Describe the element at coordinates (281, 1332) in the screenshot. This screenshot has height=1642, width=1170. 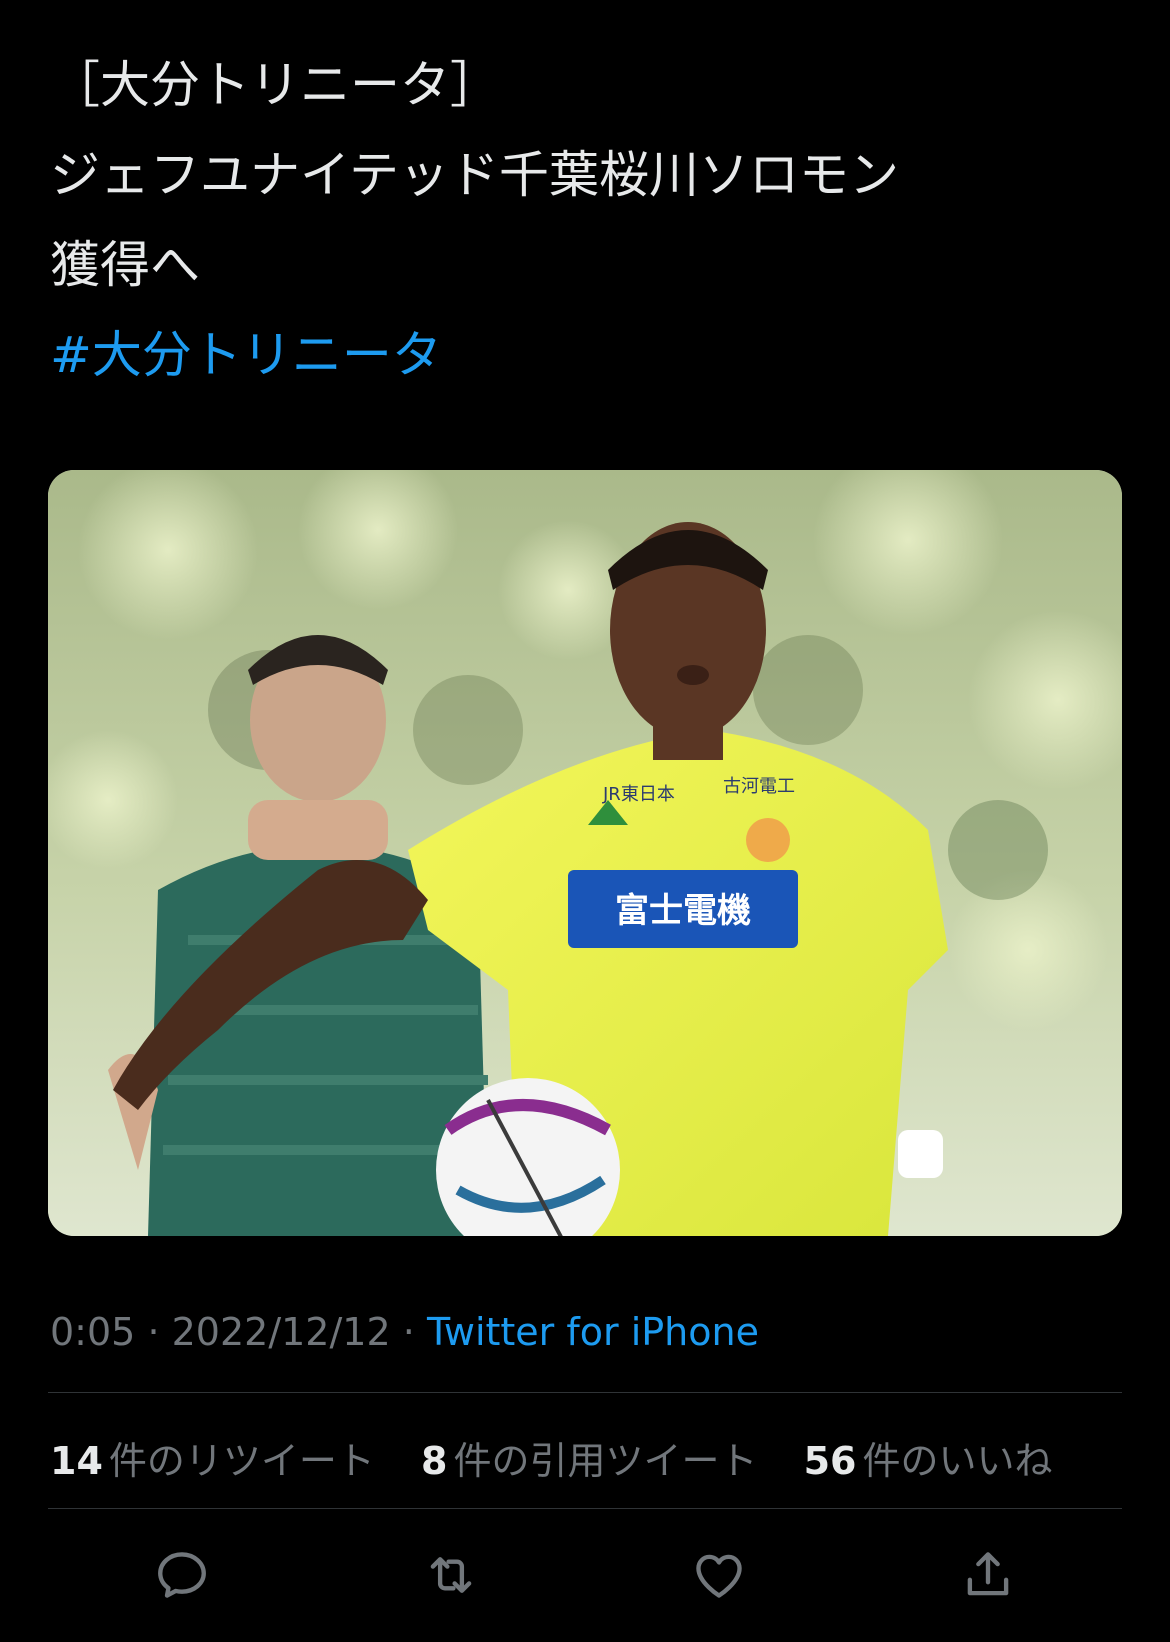
I see `tweet-date: 2022/12/12` at that location.